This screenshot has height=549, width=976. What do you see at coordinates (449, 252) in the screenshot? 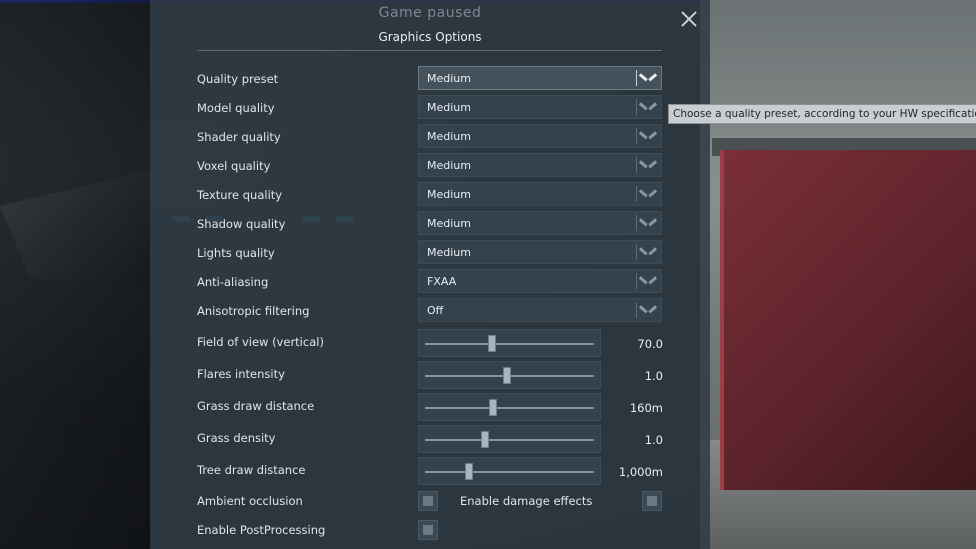
I see `lights-quality-value: Medium` at bounding box center [449, 252].